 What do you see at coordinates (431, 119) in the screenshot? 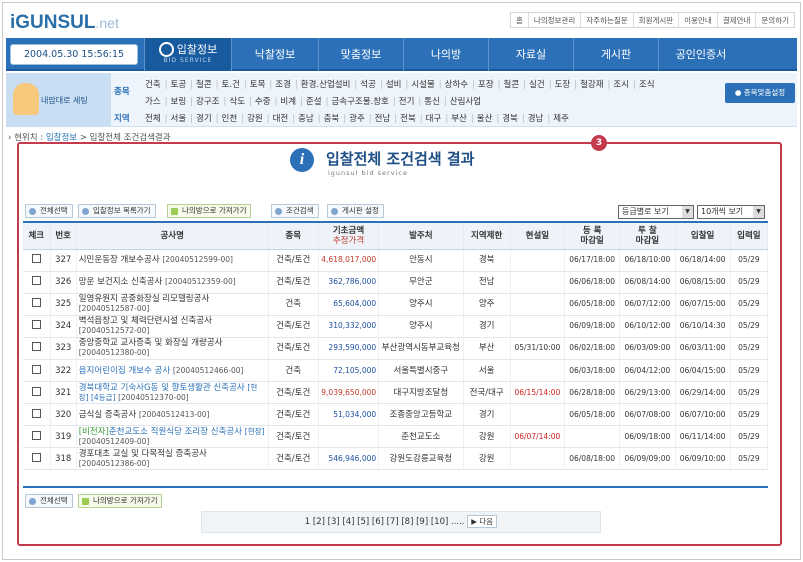
I see `region-item: 대구` at bounding box center [431, 119].